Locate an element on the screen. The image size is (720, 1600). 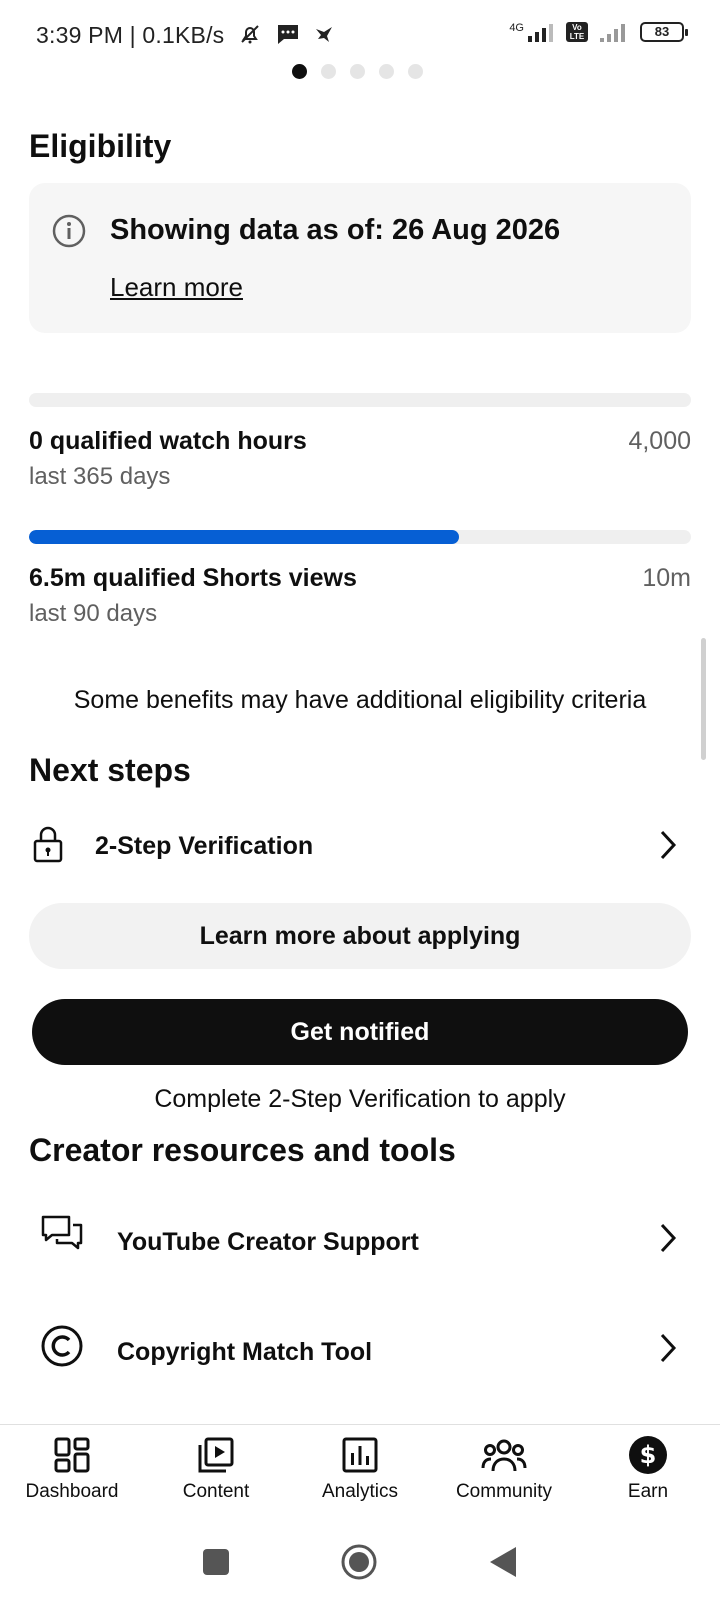
dashboard-icon is located at coordinates (72, 1455).